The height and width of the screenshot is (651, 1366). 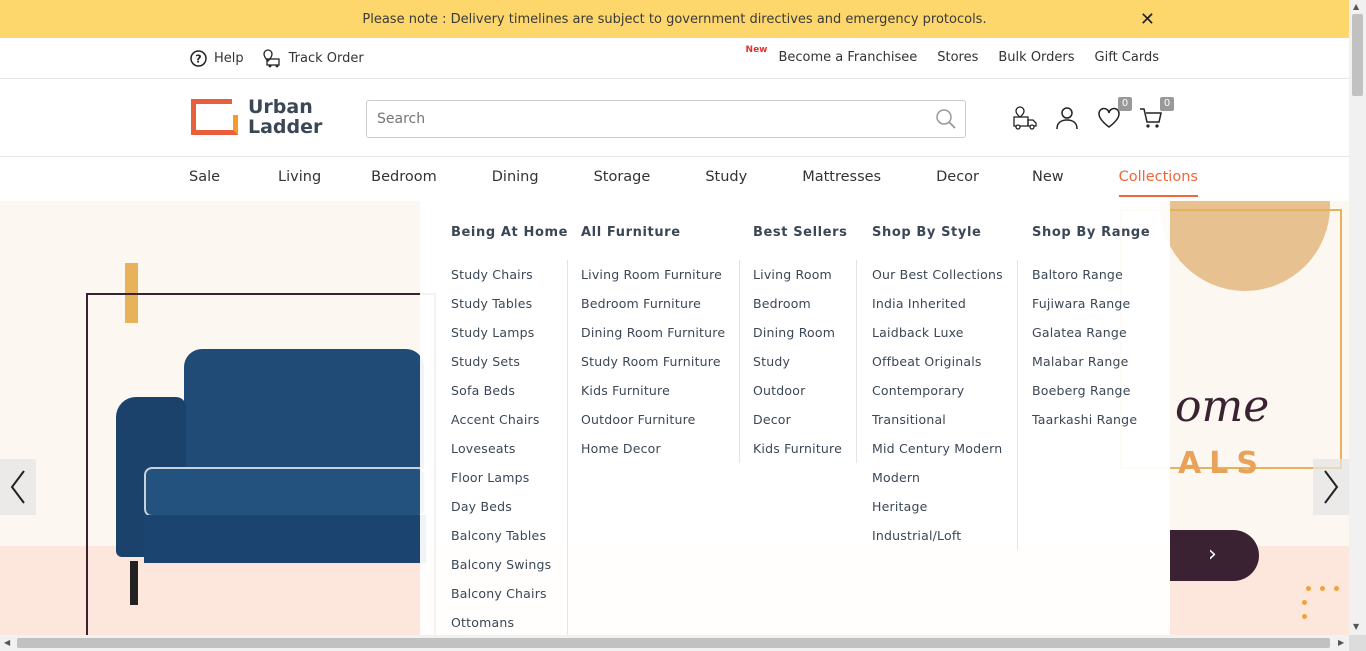 What do you see at coordinates (726, 183) in the screenshot?
I see `nav-item-study: Study` at bounding box center [726, 183].